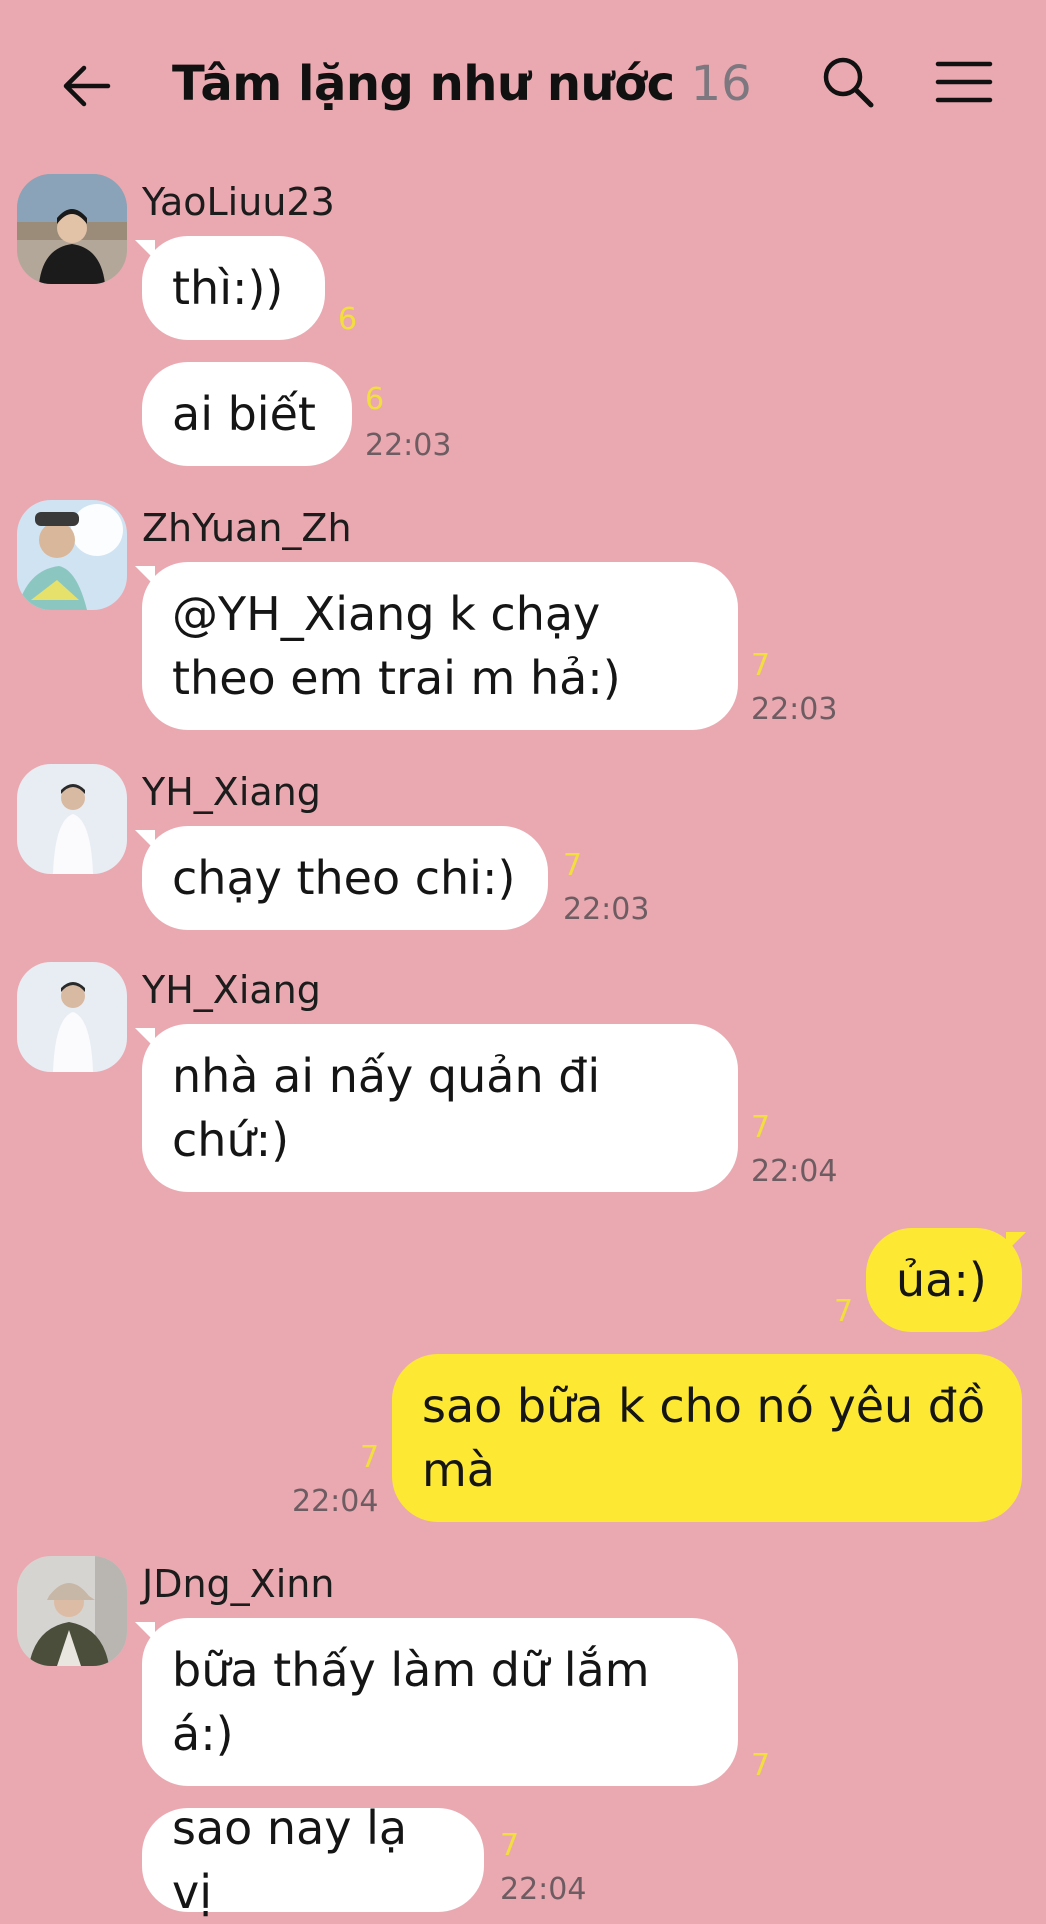 This screenshot has height=1924, width=1046. What do you see at coordinates (440, 1702) in the screenshot?
I see `message-bubble: bữa thấy làm dữ lắm á:)` at bounding box center [440, 1702].